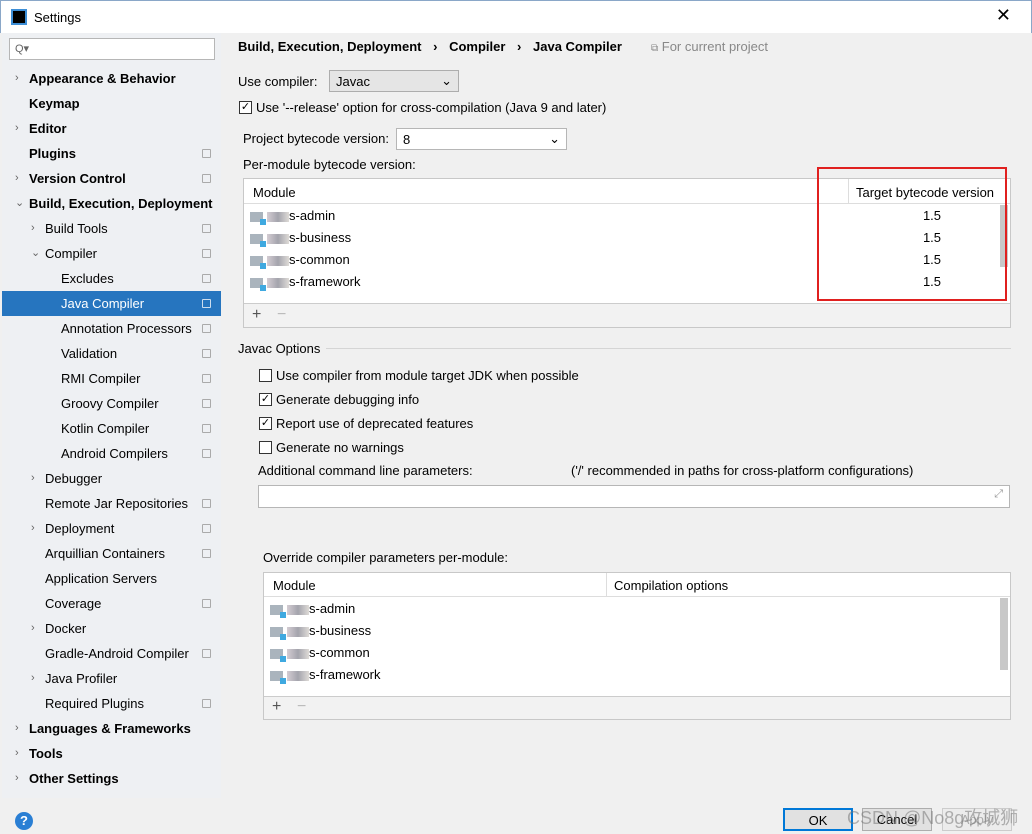 This screenshot has width=1032, height=834. I want to click on sidebar-item: RMI Compiler, so click(111, 378).